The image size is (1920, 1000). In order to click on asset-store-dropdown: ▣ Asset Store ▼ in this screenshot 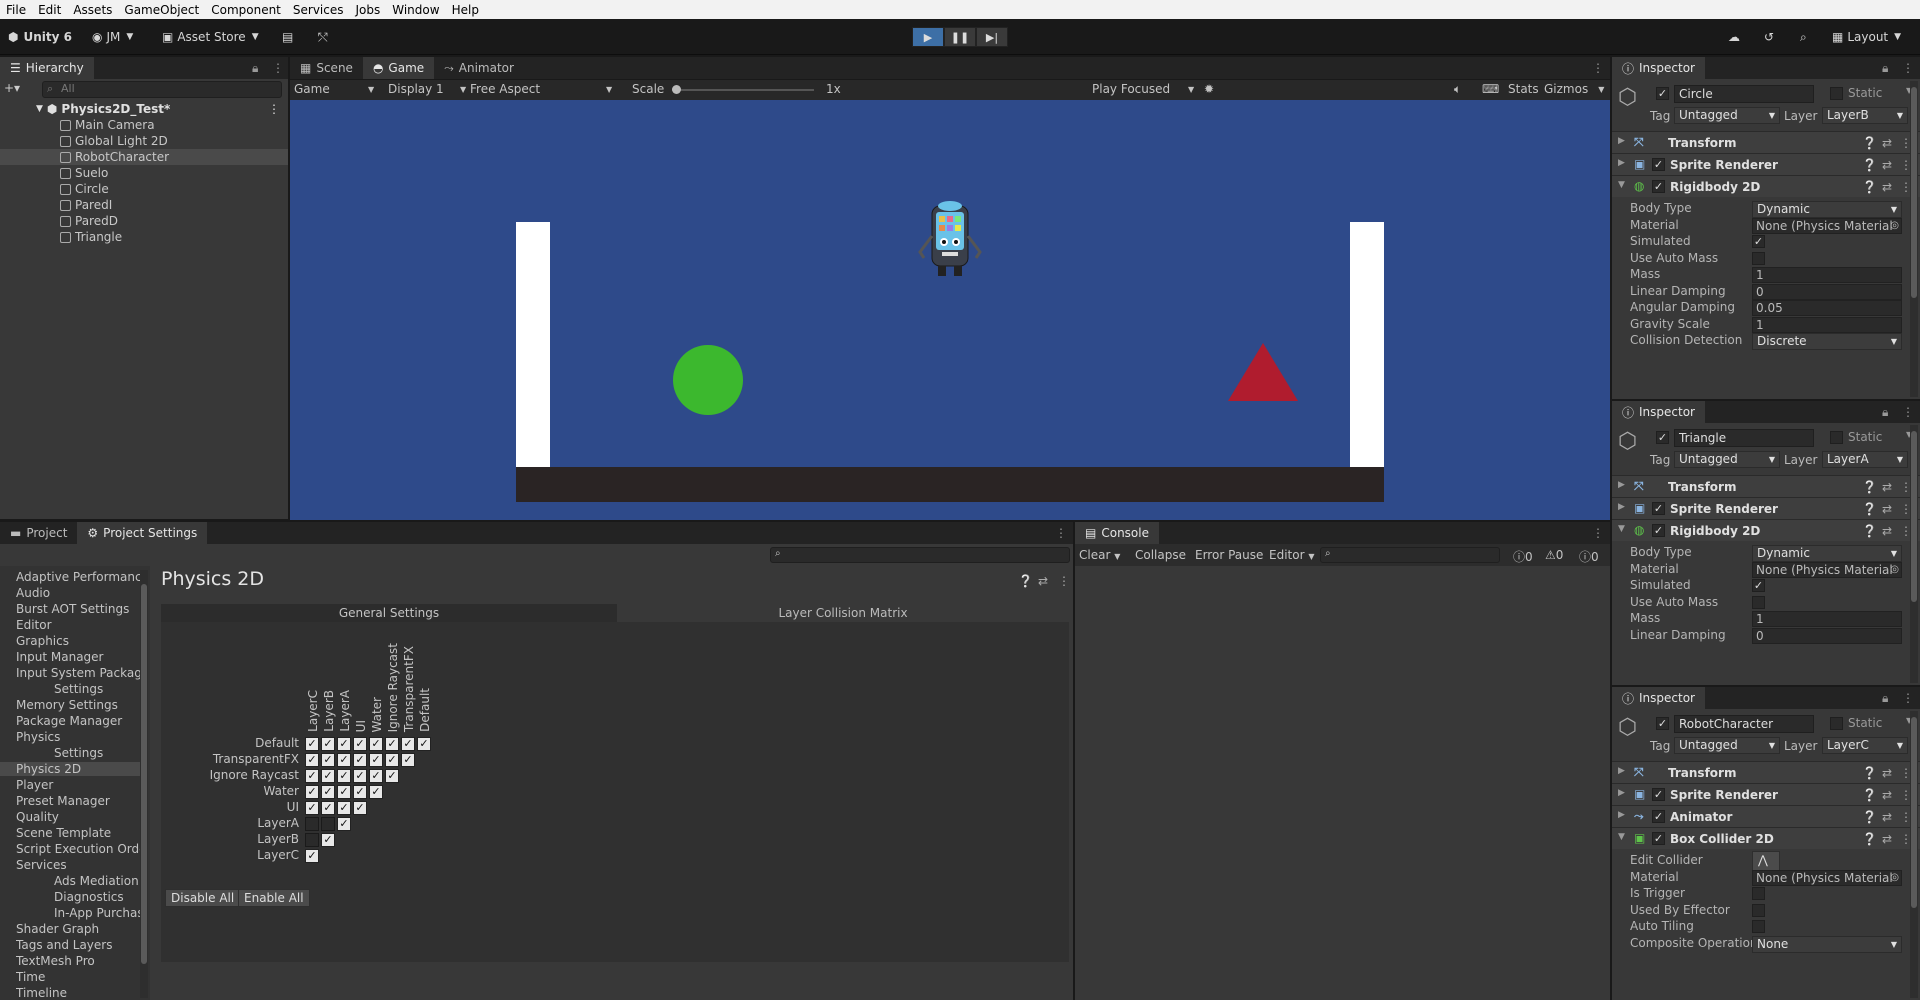, I will do `click(210, 37)`.